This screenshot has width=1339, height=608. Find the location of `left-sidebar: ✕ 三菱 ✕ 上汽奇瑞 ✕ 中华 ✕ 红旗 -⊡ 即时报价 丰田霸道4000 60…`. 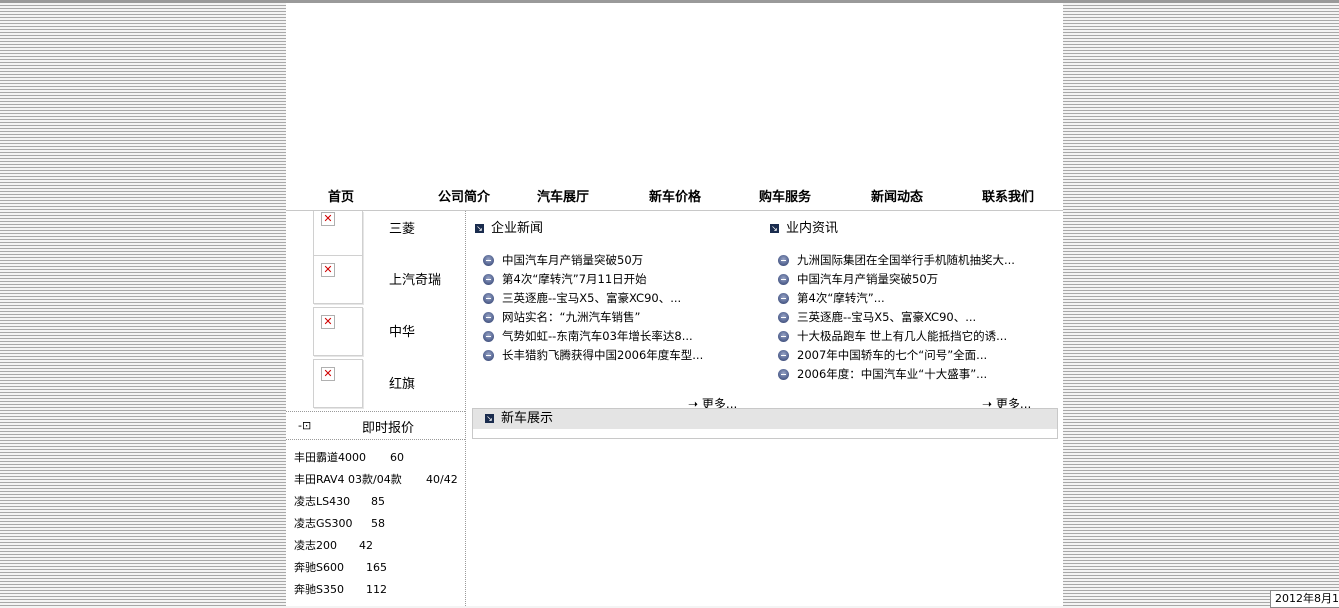

left-sidebar: ✕ 三菱 ✕ 上汽奇瑞 ✕ 中华 ✕ 红旗 -⊡ 即时报价 丰田霸道4000 60… is located at coordinates (376, 408).